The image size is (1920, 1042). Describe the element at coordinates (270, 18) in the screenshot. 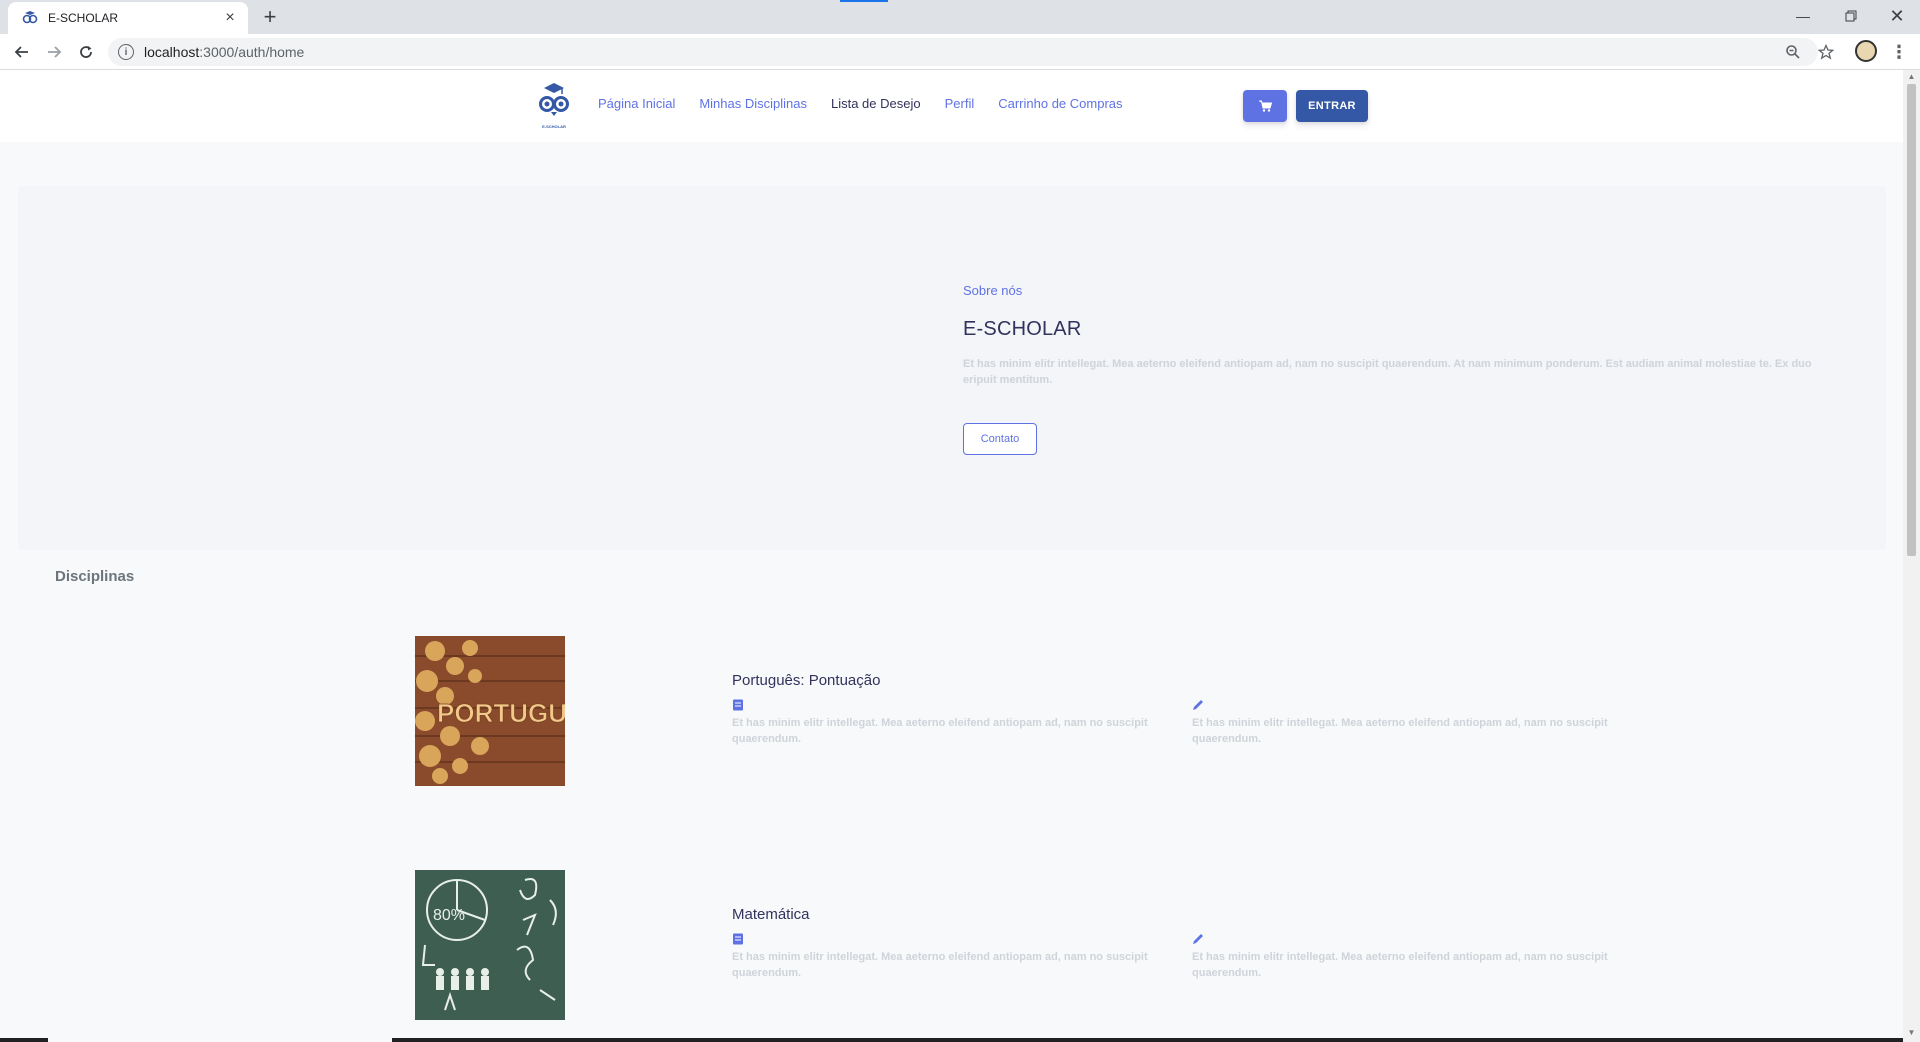

I see `new-tab-button: +` at that location.